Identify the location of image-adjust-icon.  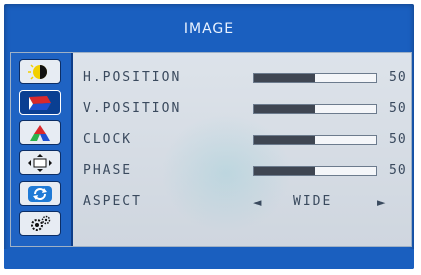
(40, 102).